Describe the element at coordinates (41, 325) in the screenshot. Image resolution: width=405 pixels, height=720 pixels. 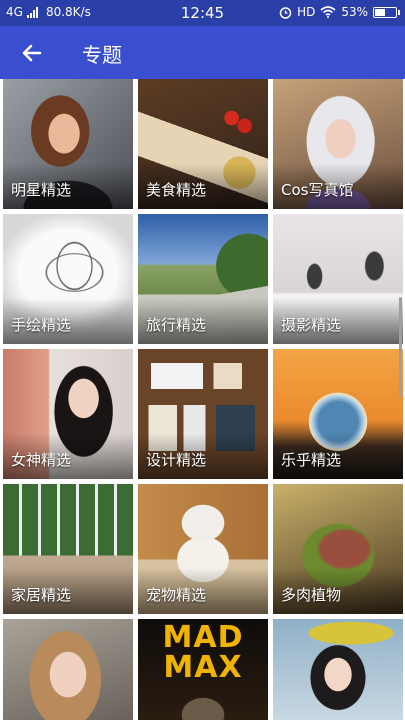
I see `topic-label: 手绘精选` at that location.